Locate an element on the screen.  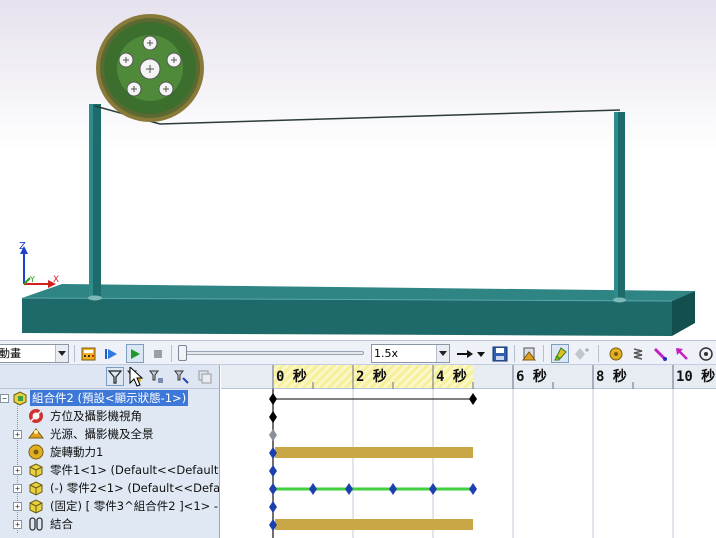
filter-icon is located at coordinates (115, 376).